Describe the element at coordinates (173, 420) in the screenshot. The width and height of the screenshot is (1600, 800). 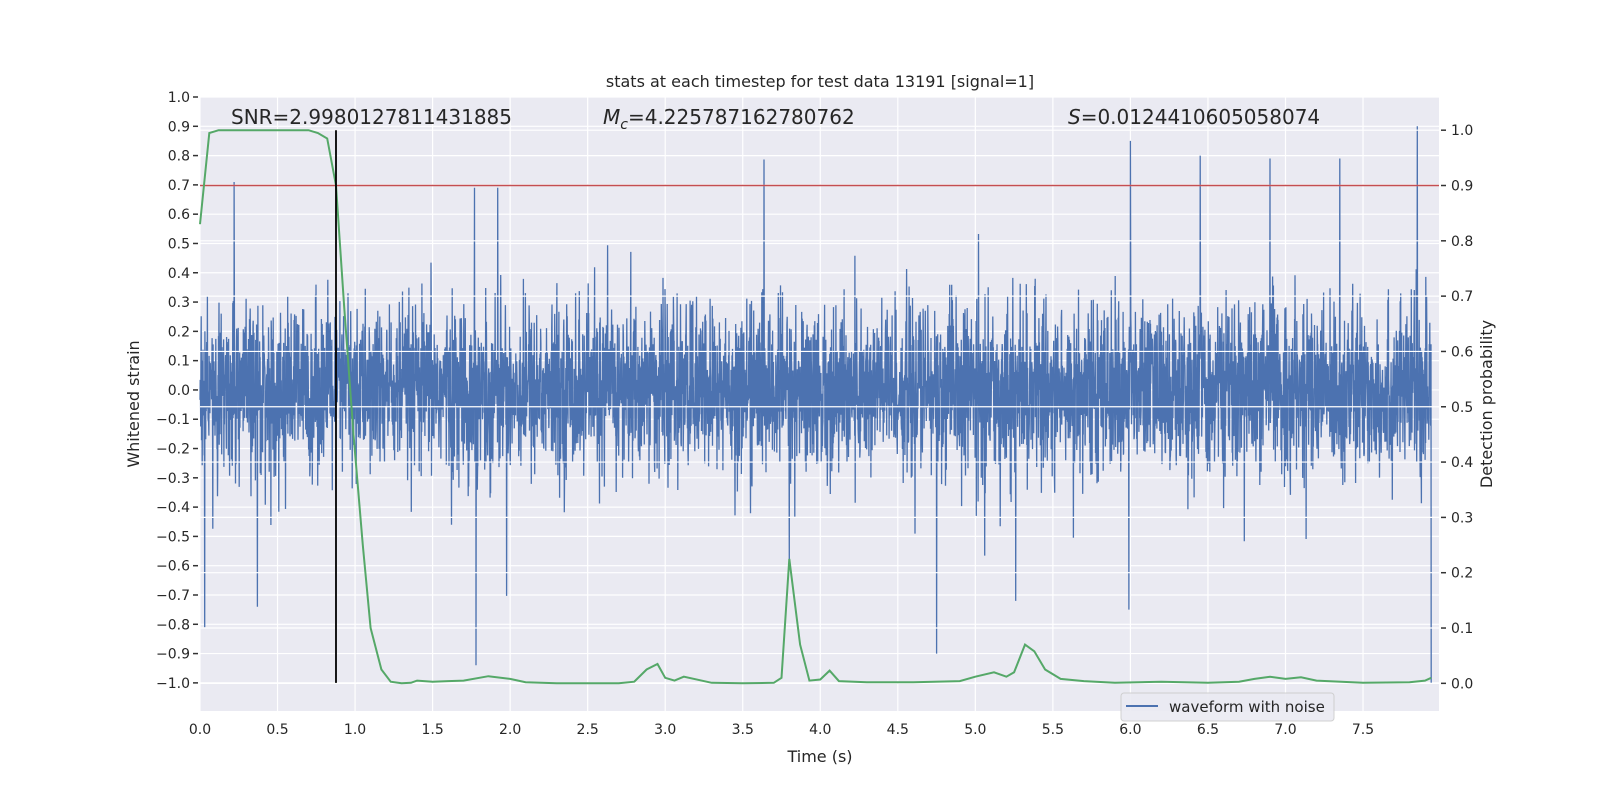
I see `tick-label-left: −0.1` at that location.